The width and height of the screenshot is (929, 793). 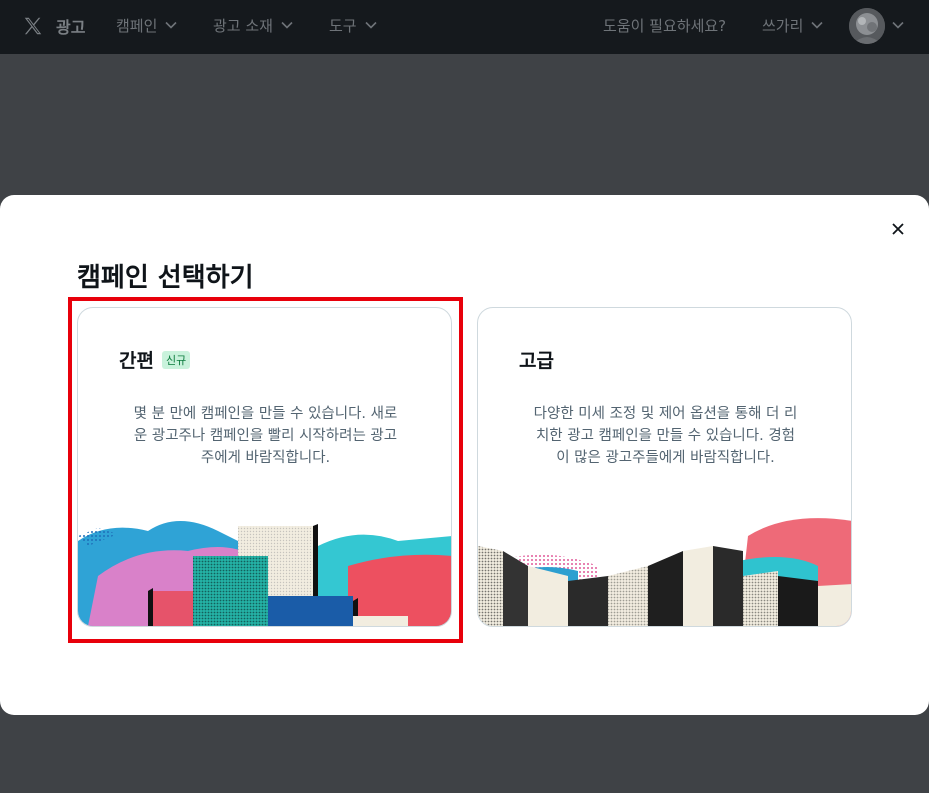 What do you see at coordinates (176, 359) in the screenshot?
I see `new-badge: 신규` at bounding box center [176, 359].